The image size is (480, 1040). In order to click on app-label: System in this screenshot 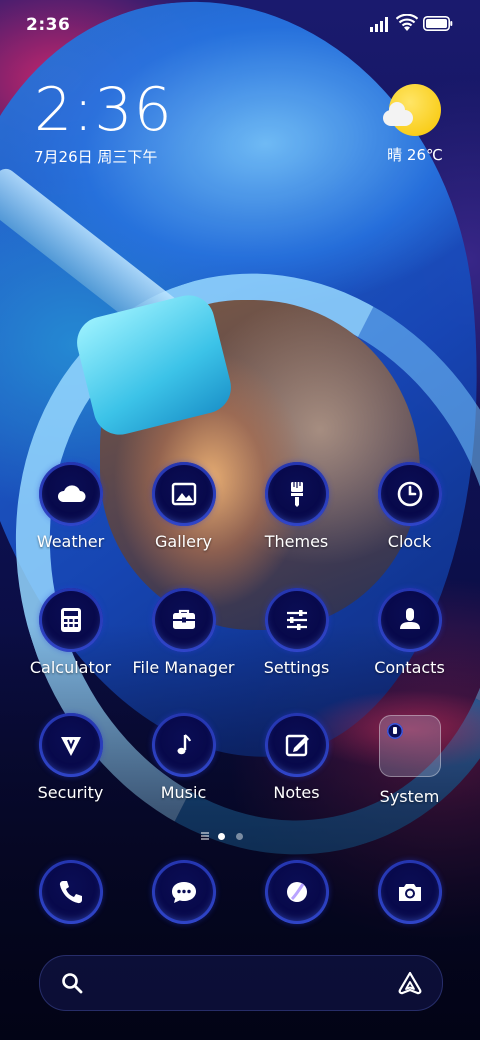, I will do `click(409, 796)`.